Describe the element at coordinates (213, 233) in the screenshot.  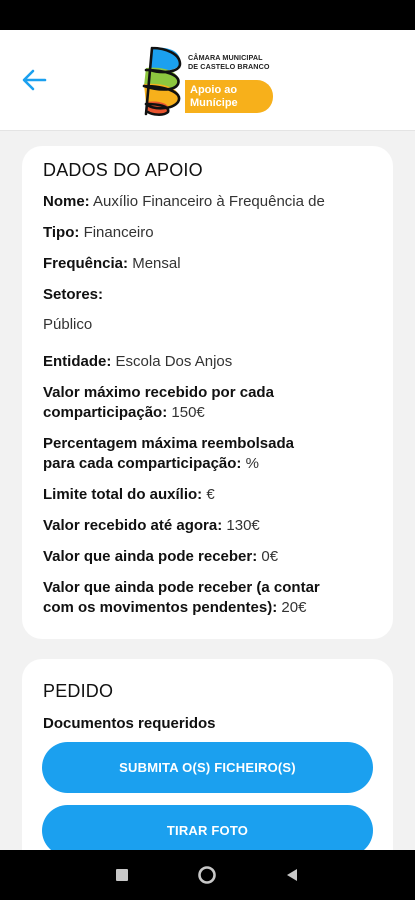
I see `tipo-row: Tipo: Financeiro` at that location.